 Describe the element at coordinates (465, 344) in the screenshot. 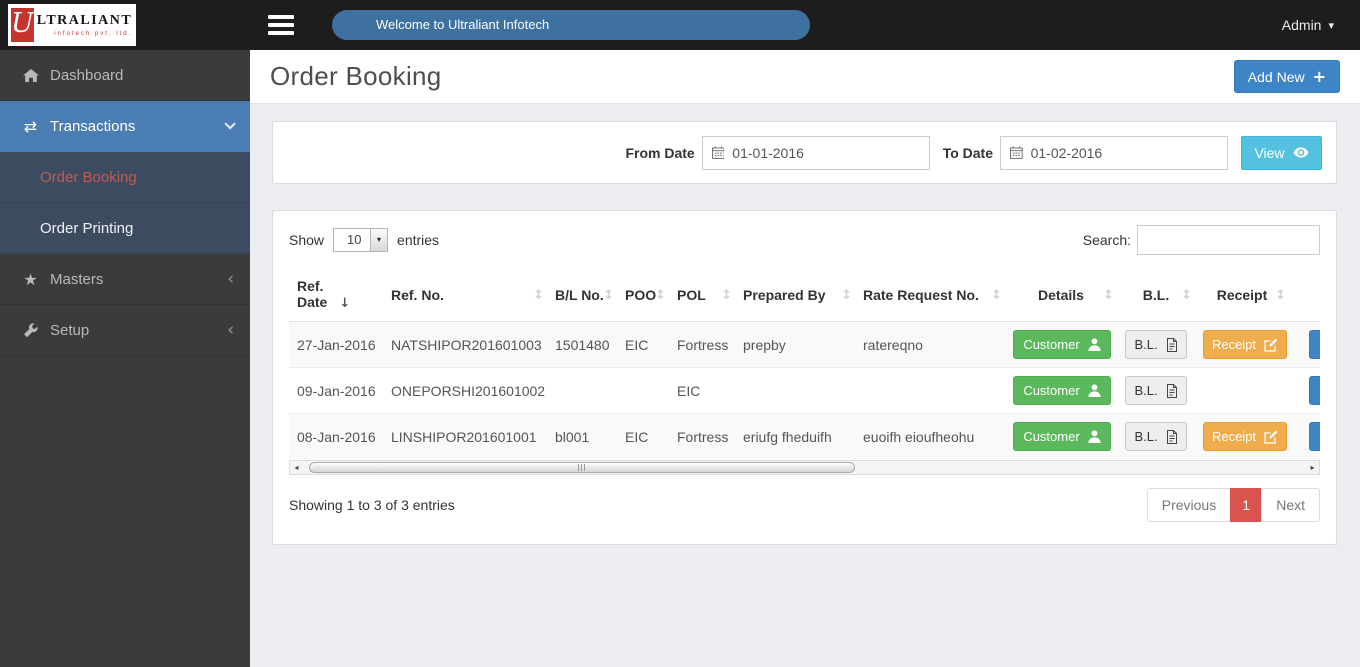

I see `cell-ref-no: NATSHIPOR201601003` at that location.